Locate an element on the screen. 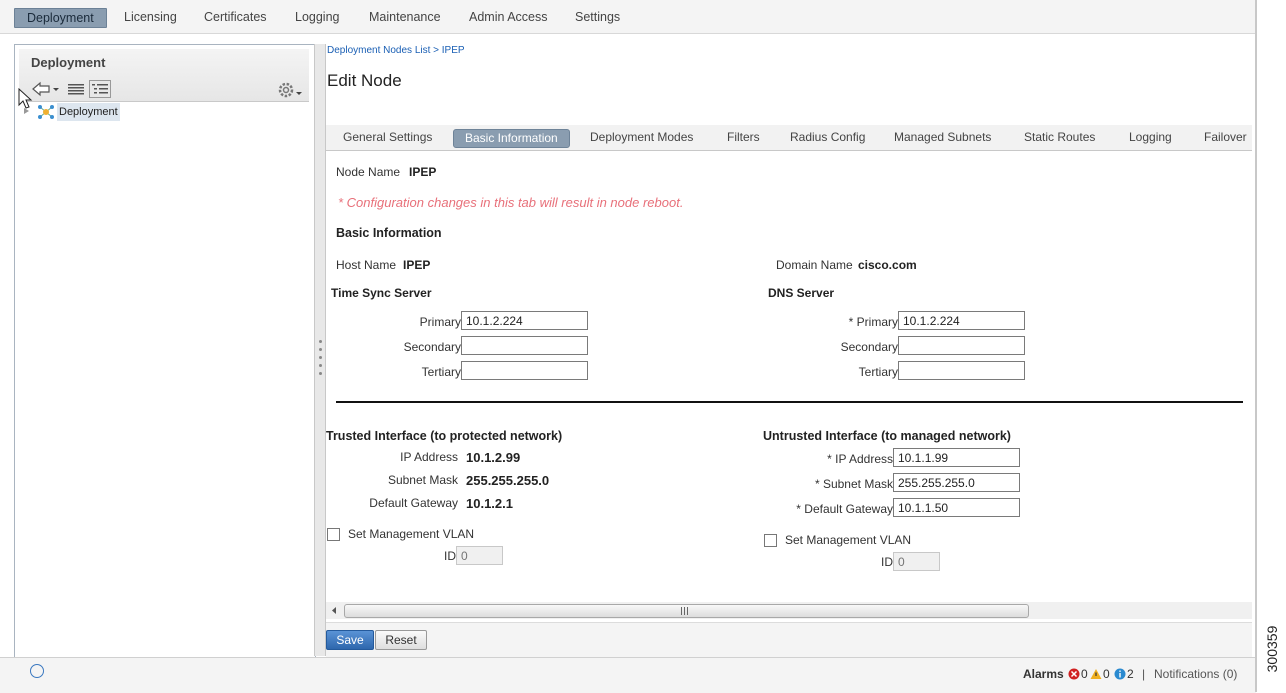 This screenshot has height=693, width=1286. time-sync-primary-input is located at coordinates (524, 320).